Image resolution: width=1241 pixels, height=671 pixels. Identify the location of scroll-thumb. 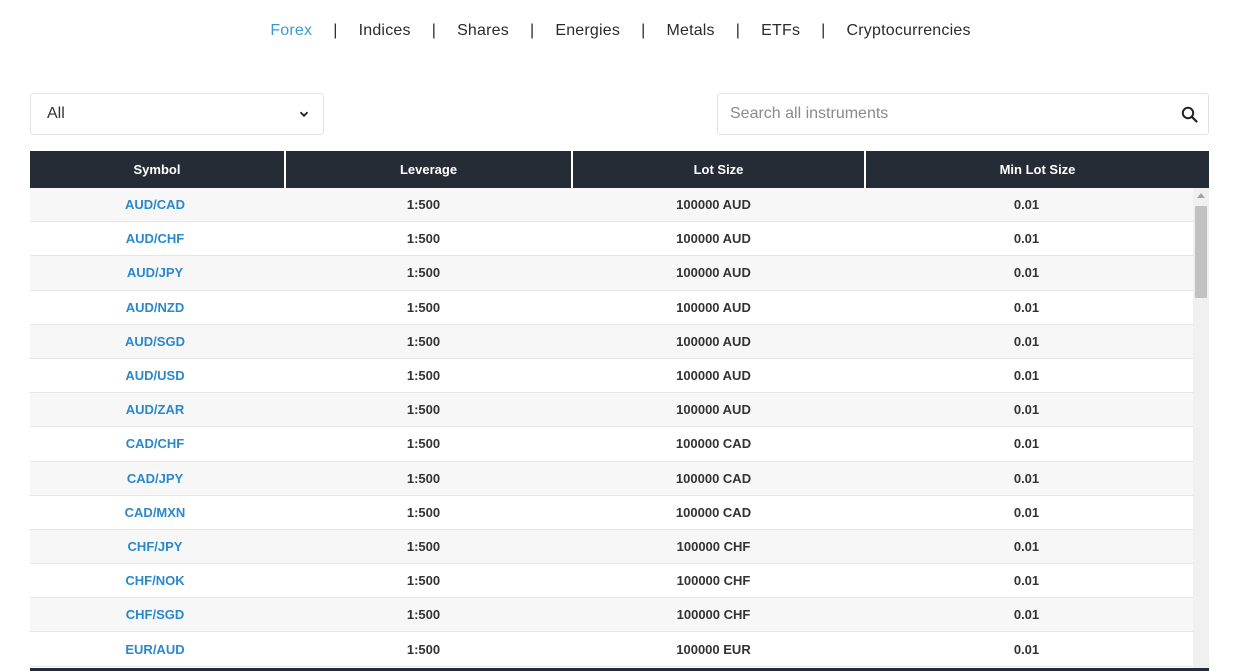
(1201, 252).